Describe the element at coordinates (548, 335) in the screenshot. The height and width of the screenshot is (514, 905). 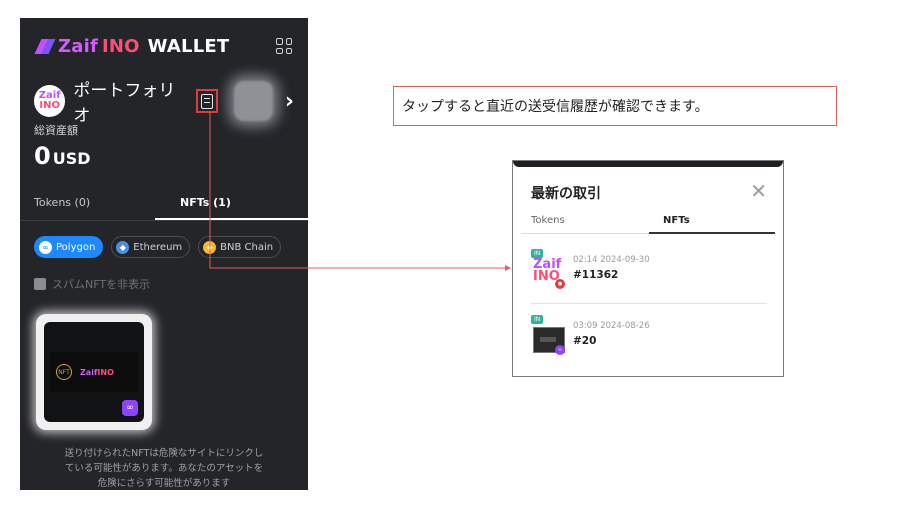
I see `nft-thumbnail: IN ∞` at that location.